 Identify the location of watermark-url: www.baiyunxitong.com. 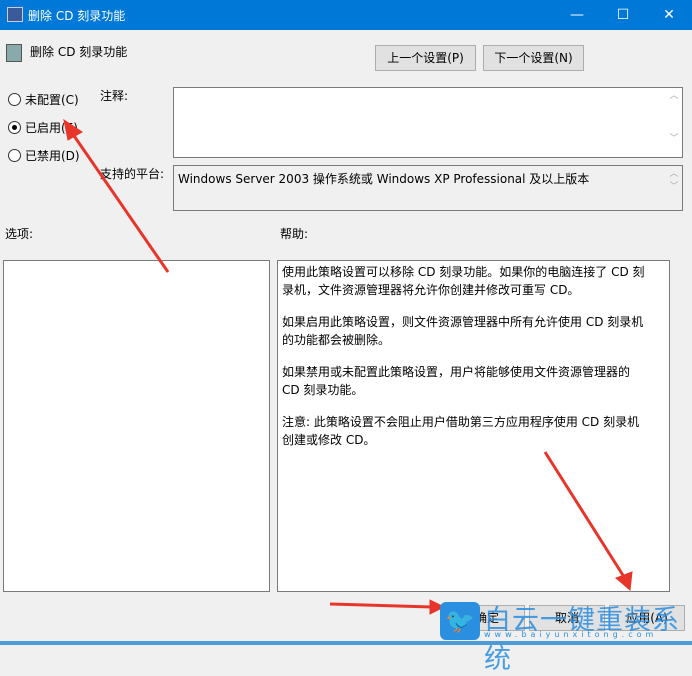
(571, 634).